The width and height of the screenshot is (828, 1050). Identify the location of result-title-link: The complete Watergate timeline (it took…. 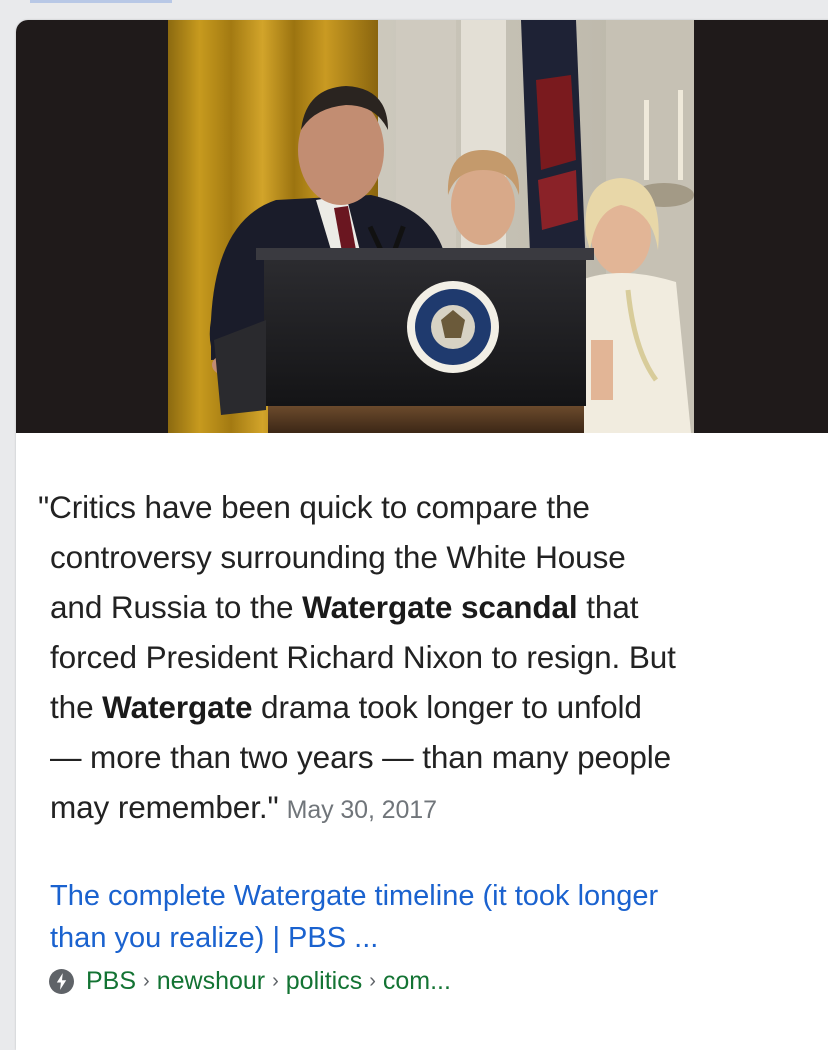
(430, 917).